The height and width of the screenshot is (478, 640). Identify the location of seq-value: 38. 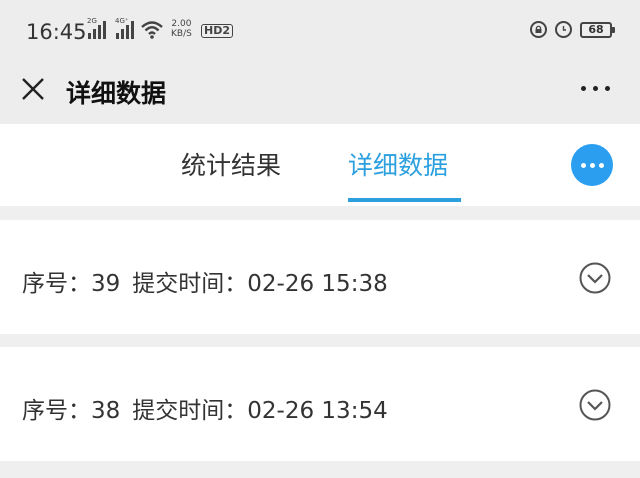
(106, 411).